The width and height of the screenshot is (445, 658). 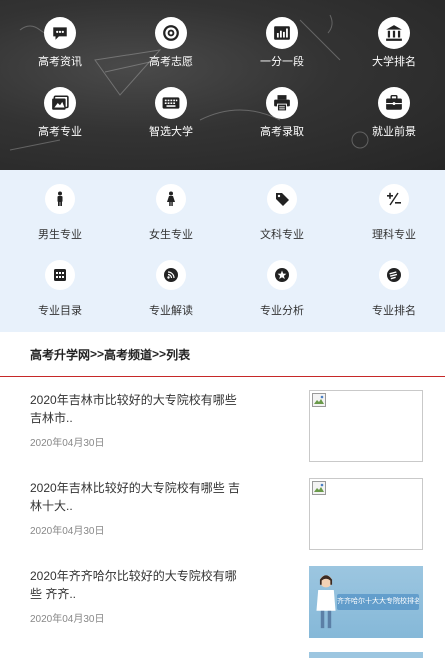 I want to click on nav-item-score-rank: 一分一段, so click(x=282, y=35).